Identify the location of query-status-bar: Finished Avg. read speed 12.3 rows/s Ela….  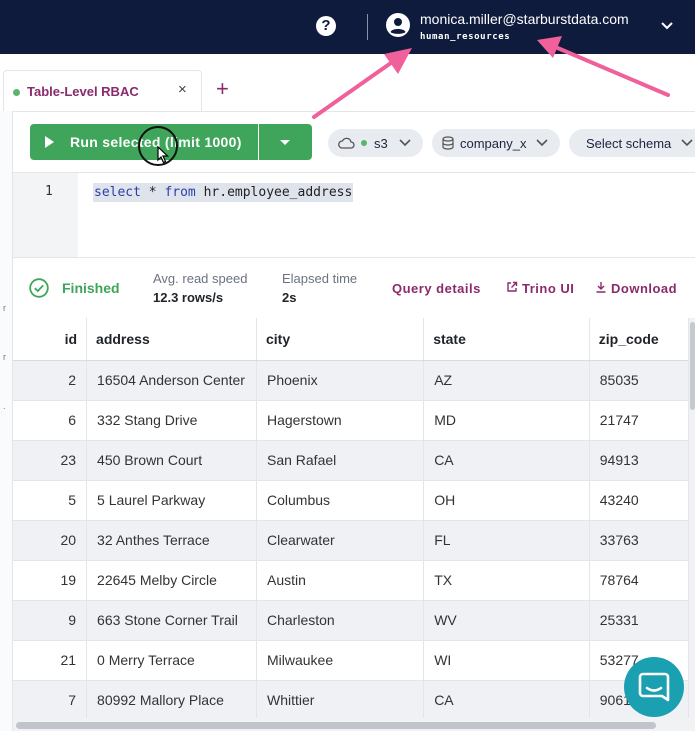
(354, 291).